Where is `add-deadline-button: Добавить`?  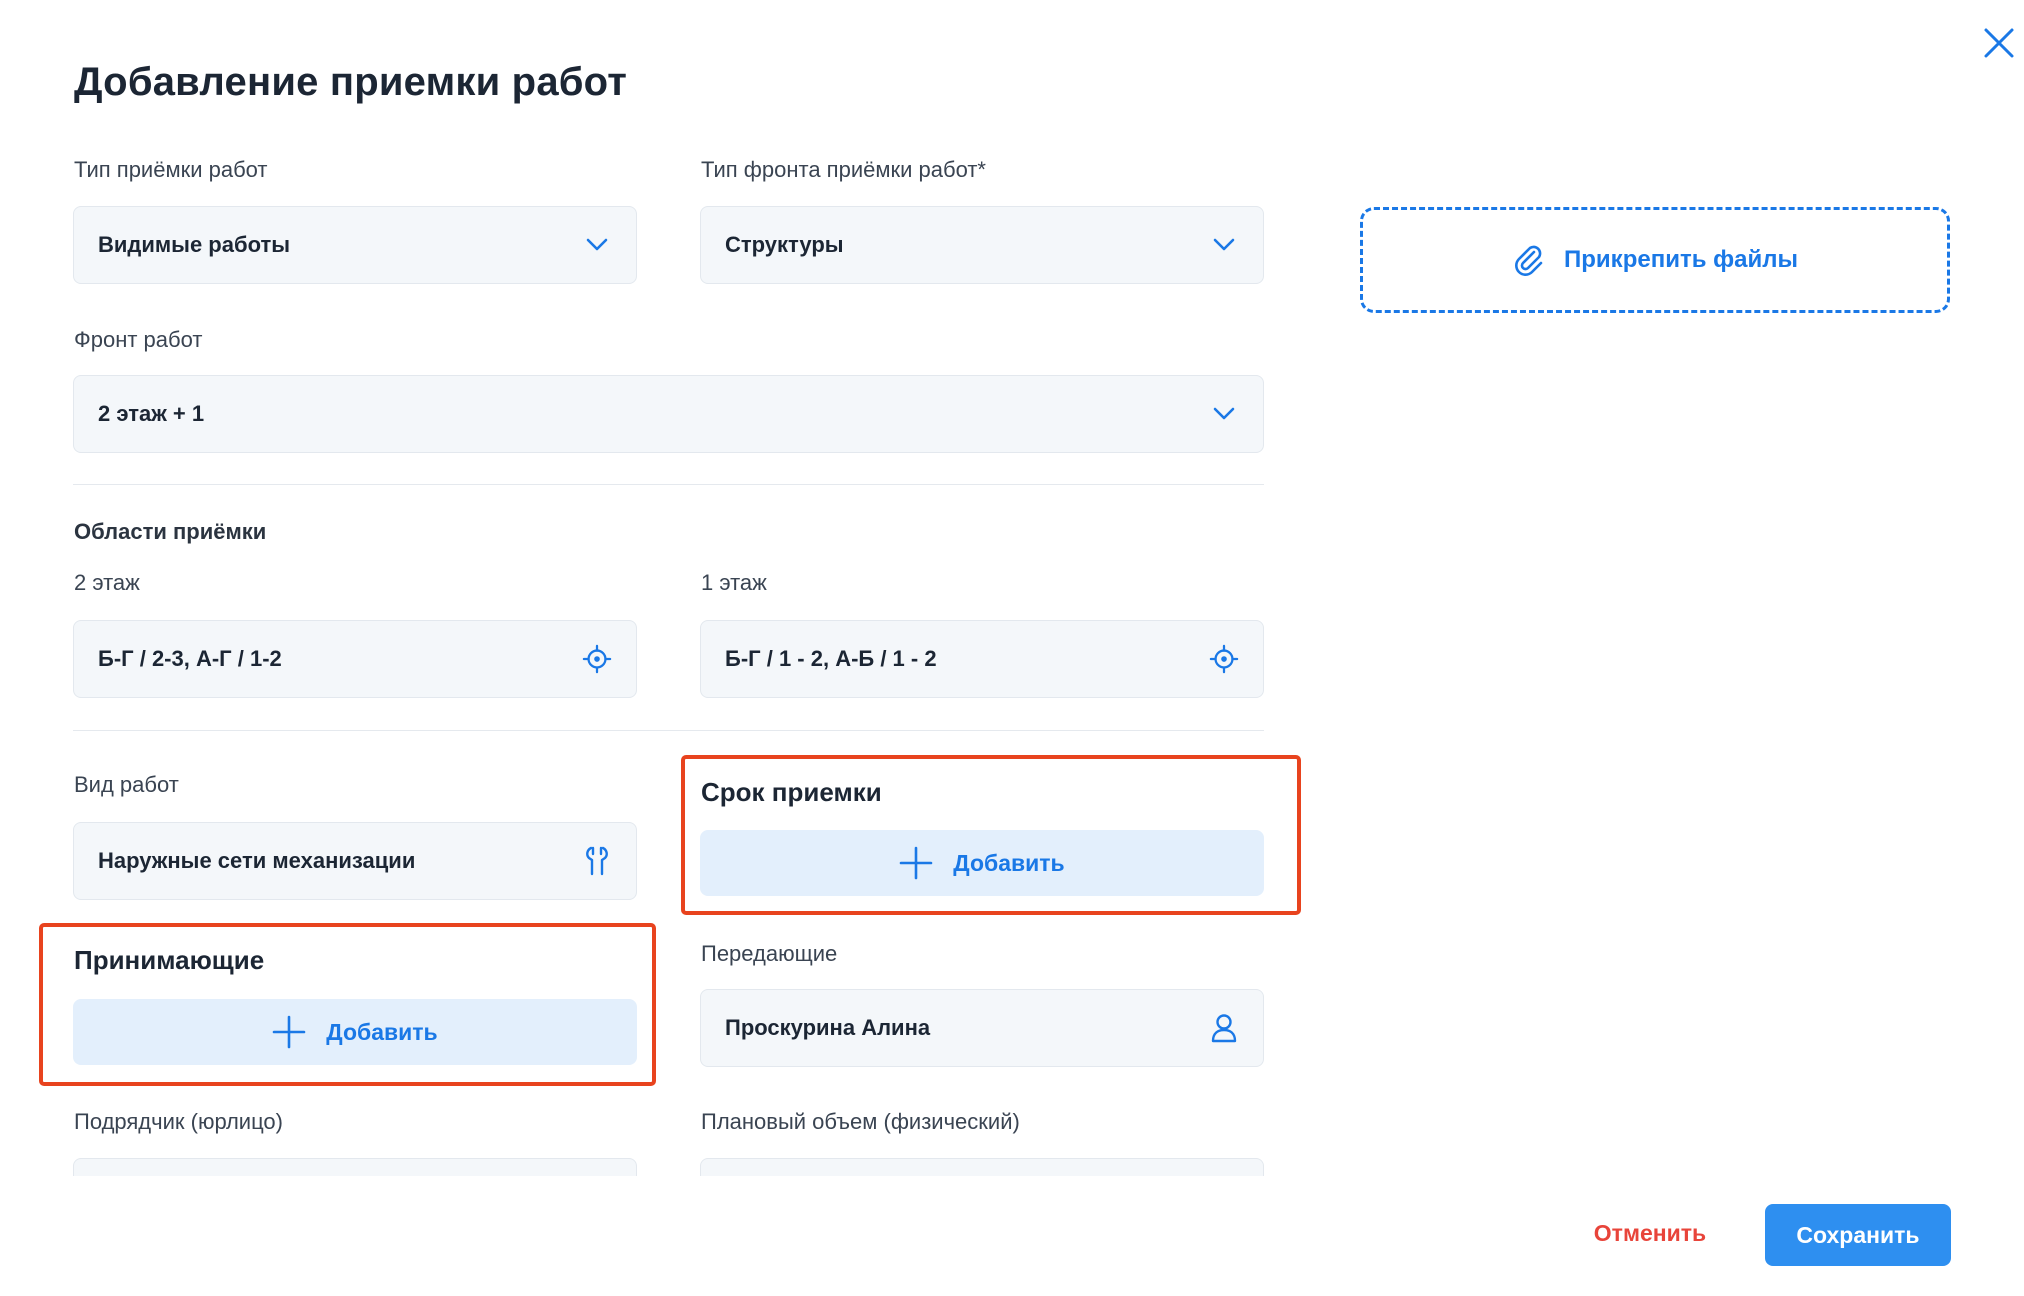 add-deadline-button: Добавить is located at coordinates (982, 863).